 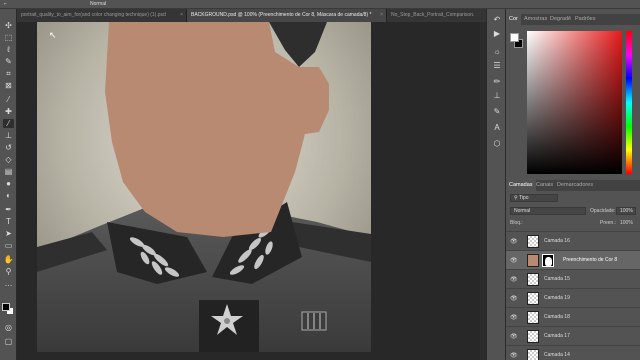 I want to click on zoom-tool-icon: ⚲, so click(x=8, y=271).